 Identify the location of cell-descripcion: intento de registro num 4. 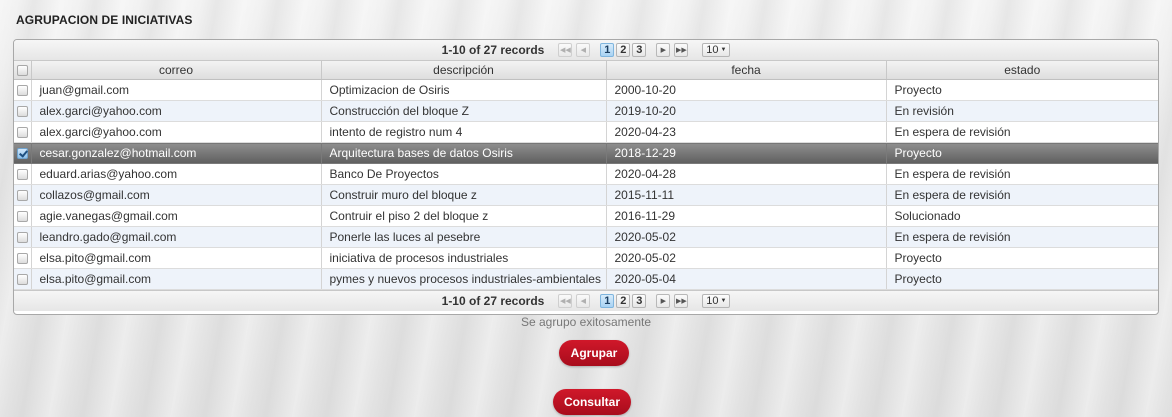
(464, 132).